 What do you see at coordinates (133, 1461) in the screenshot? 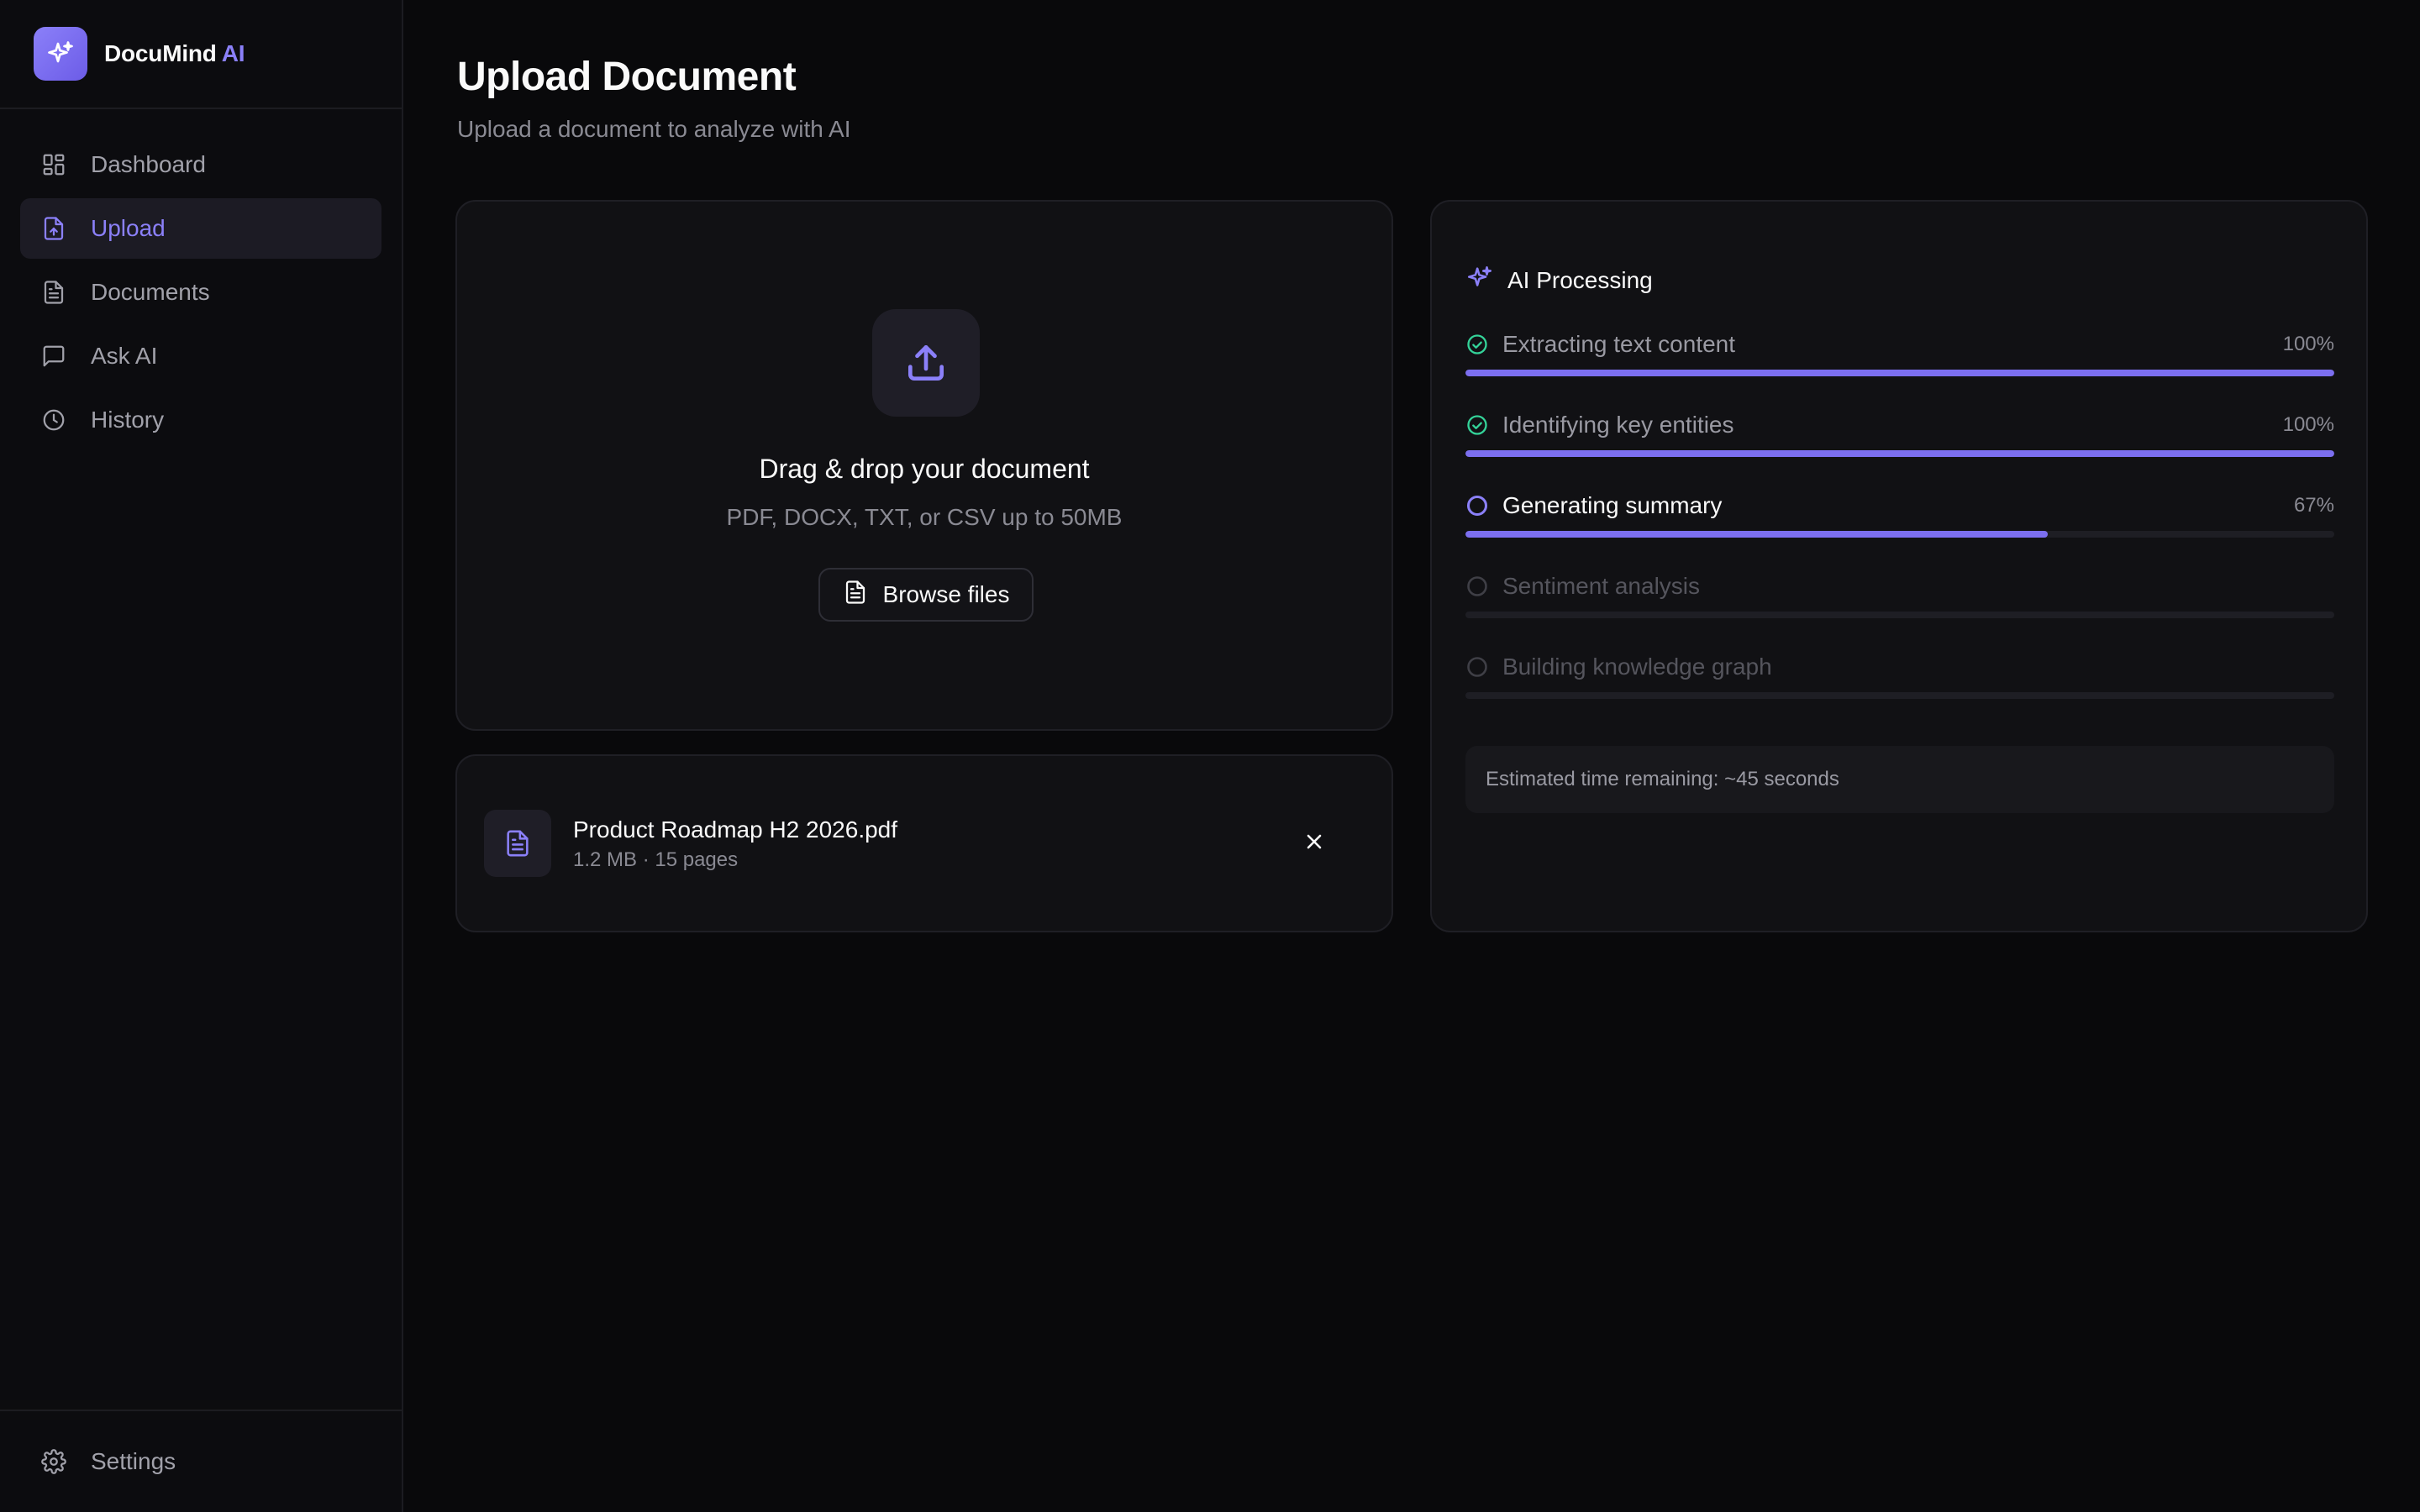
I see `sidebar-item-label: Settings` at bounding box center [133, 1461].